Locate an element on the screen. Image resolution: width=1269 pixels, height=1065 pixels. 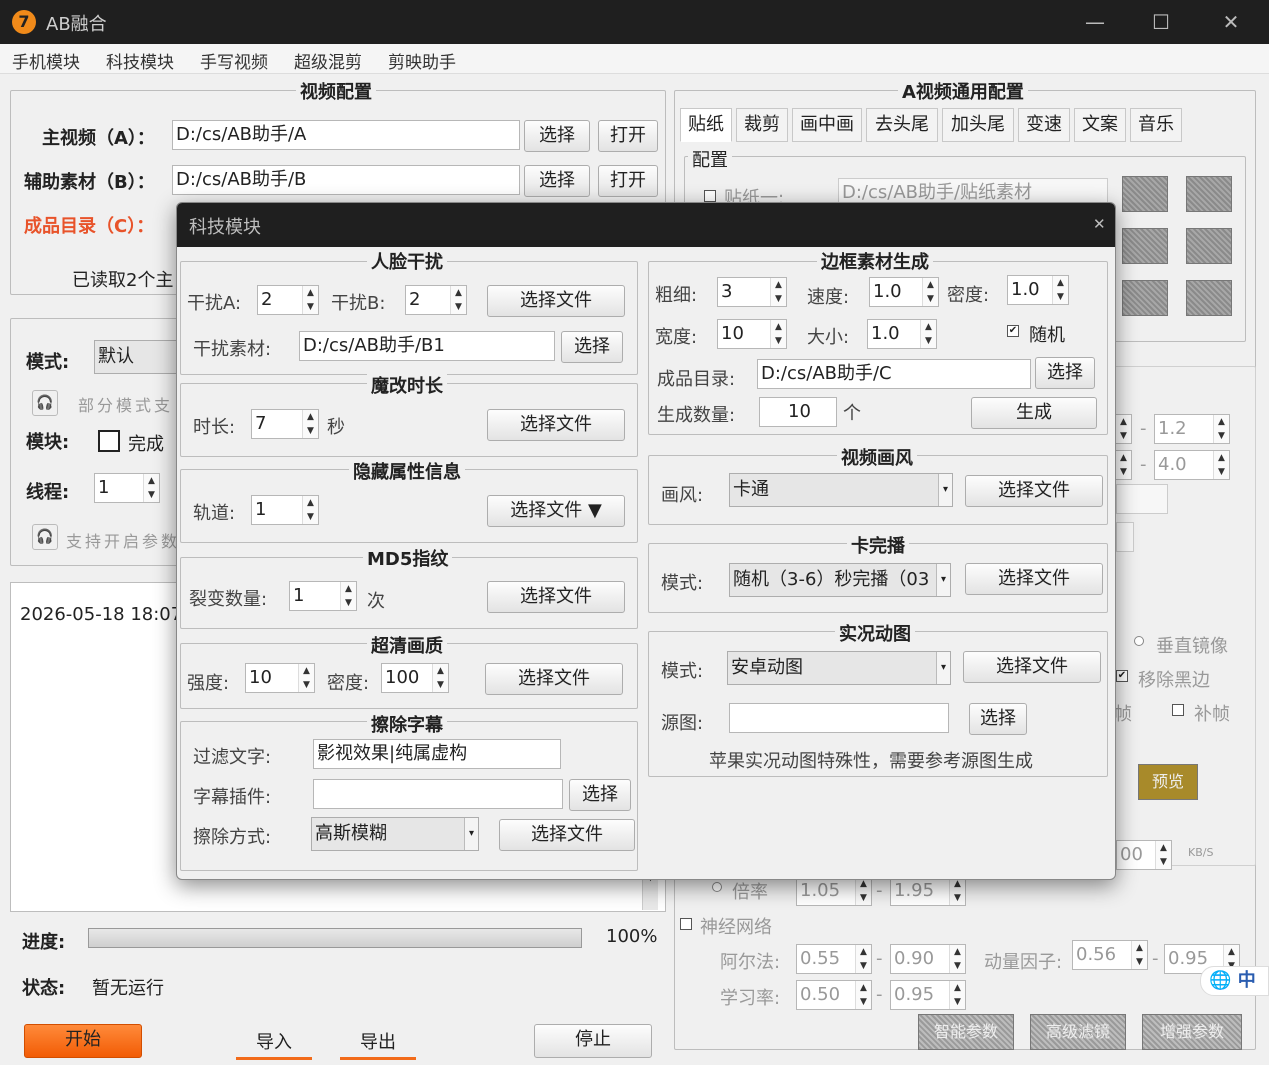
size-spinner: 1.0 ▲ ▼ is located at coordinates (902, 334).